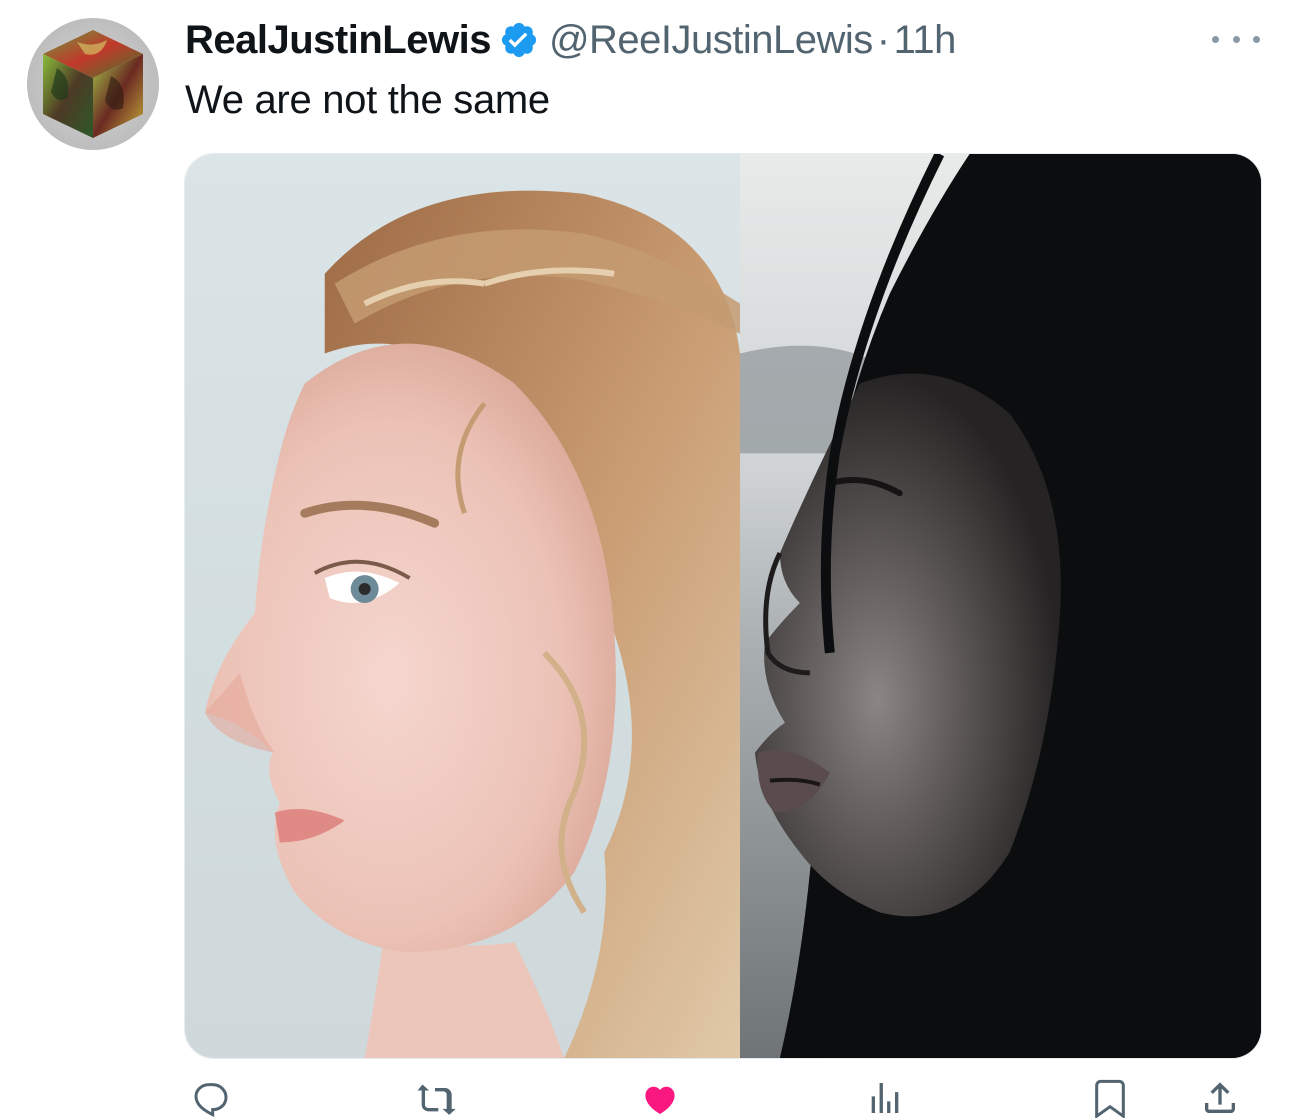  What do you see at coordinates (338, 40) in the screenshot?
I see `display-name: RealJustinLewis` at bounding box center [338, 40].